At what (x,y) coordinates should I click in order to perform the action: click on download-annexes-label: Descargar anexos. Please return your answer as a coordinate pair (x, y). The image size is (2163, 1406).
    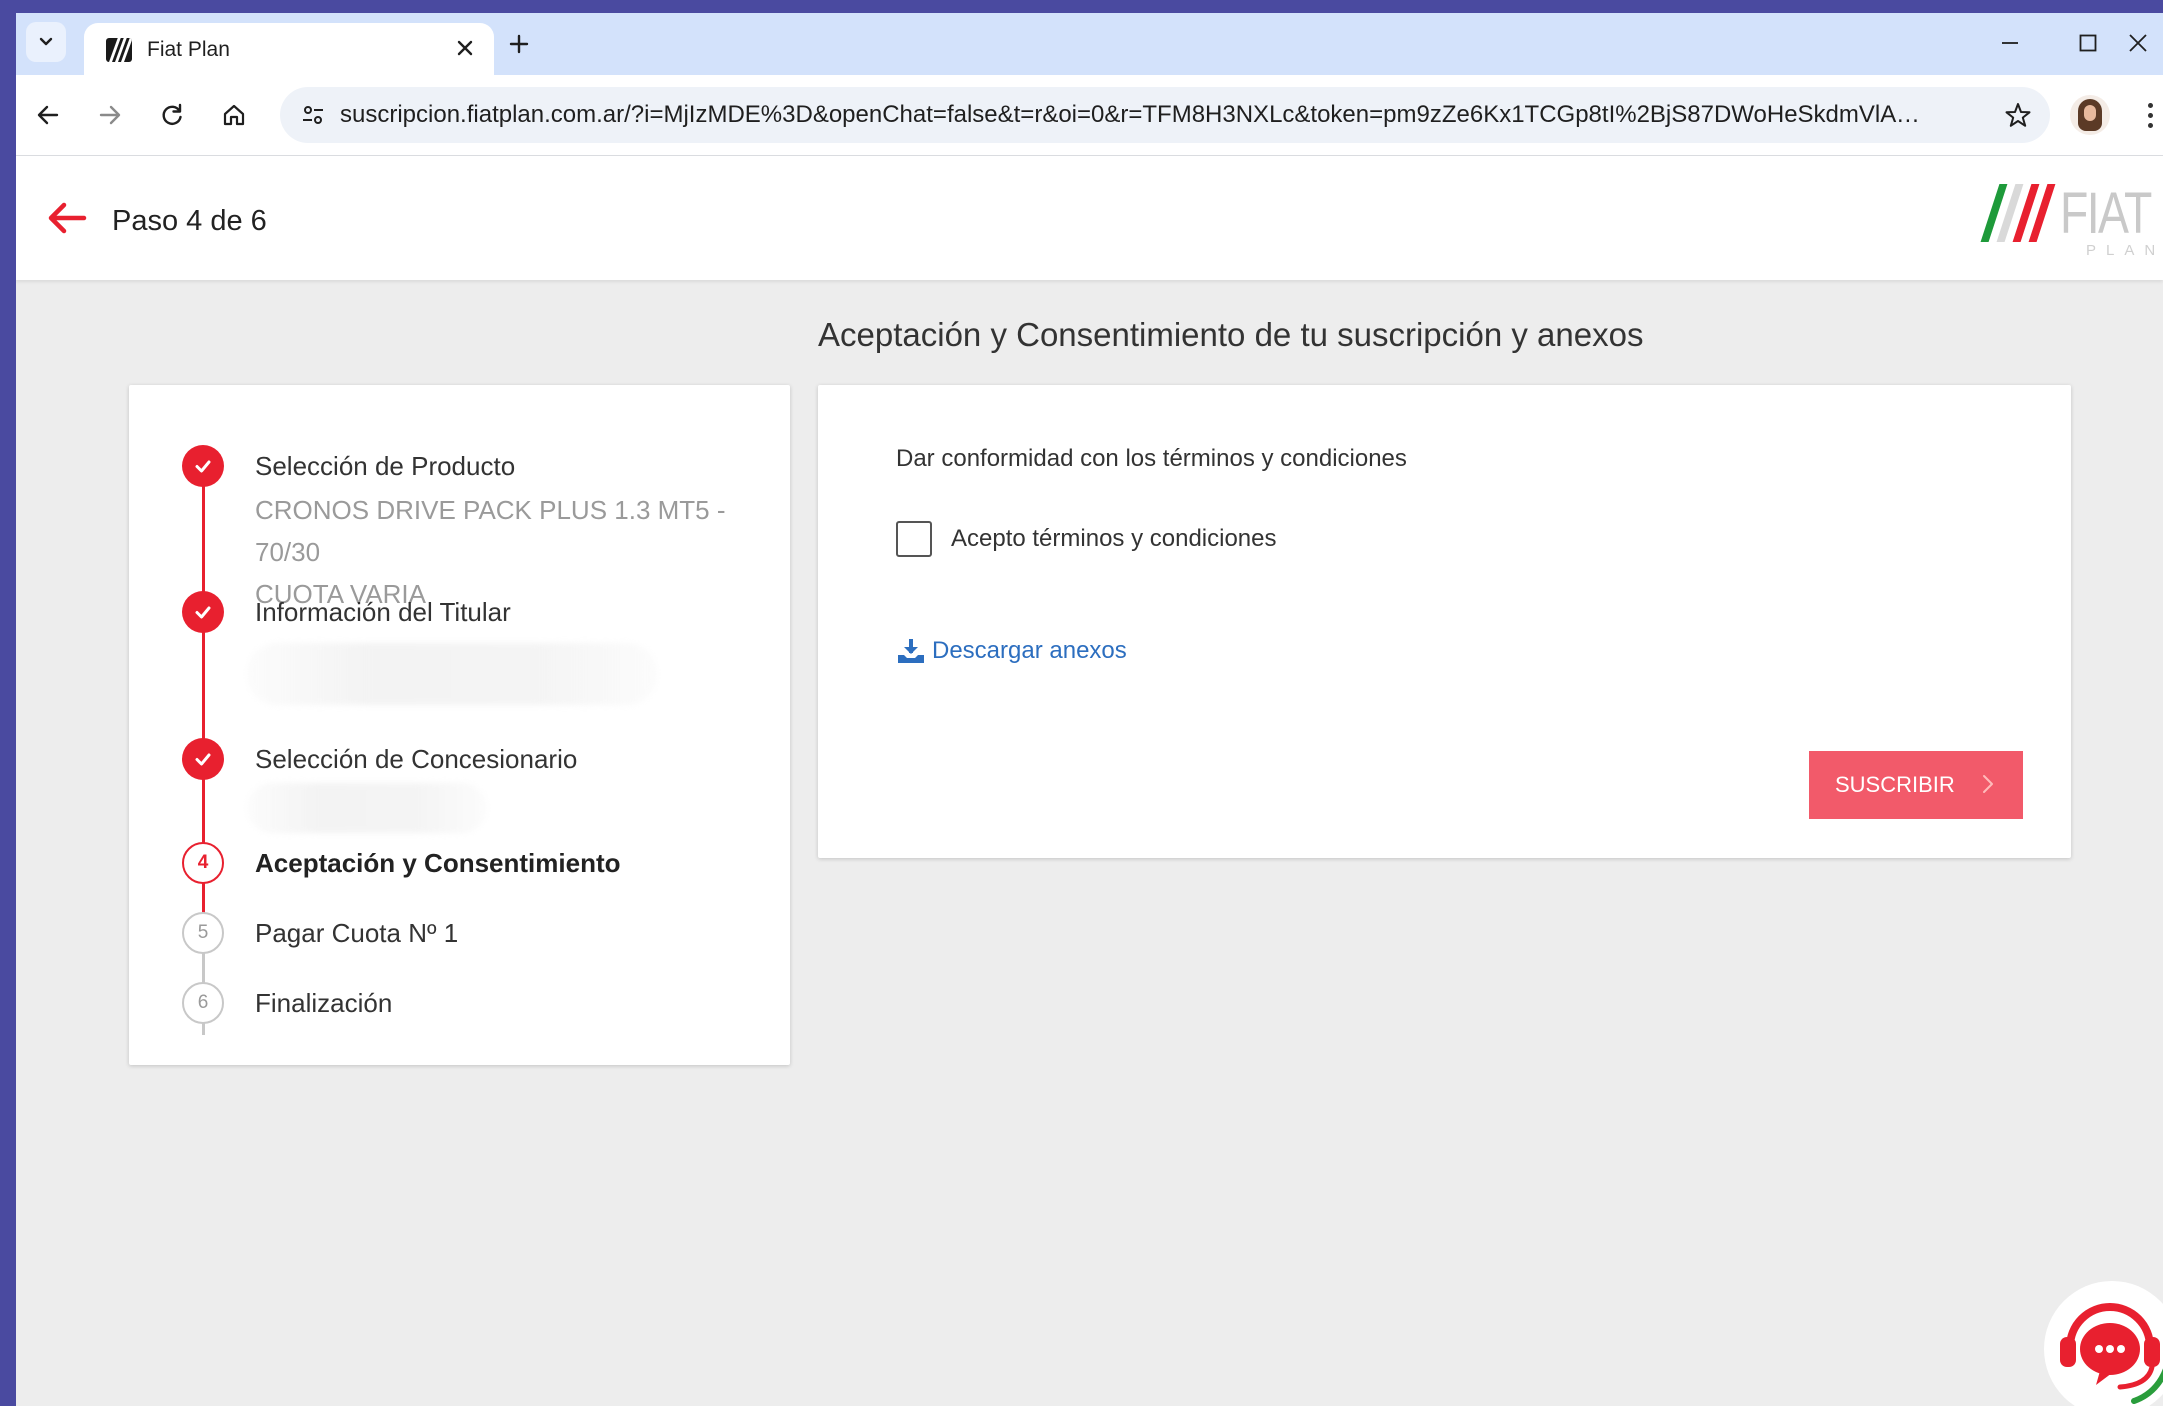
    Looking at the image, I should click on (1029, 651).